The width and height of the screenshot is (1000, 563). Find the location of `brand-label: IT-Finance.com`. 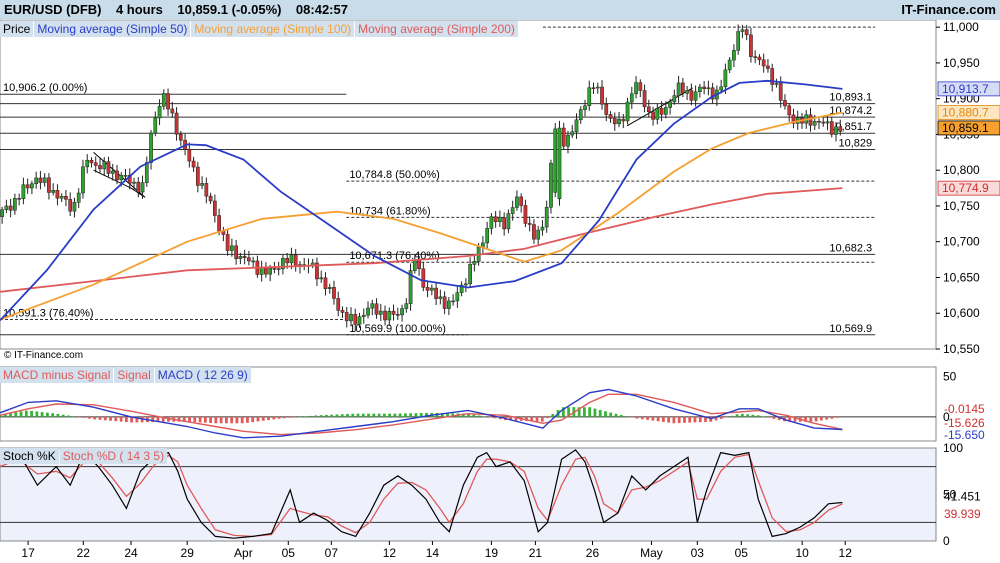

brand-label: IT-Finance.com is located at coordinates (948, 9).